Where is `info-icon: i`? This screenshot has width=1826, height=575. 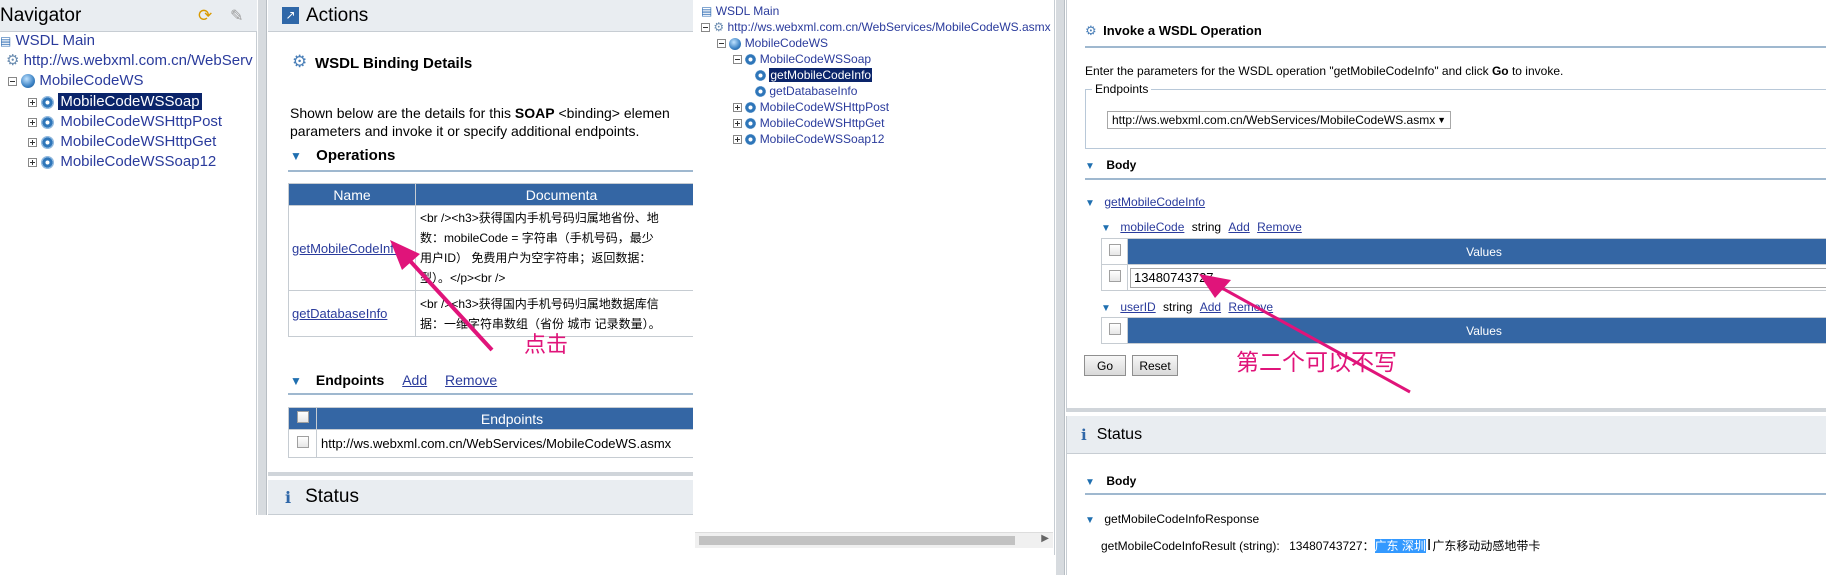 info-icon: i is located at coordinates (288, 497).